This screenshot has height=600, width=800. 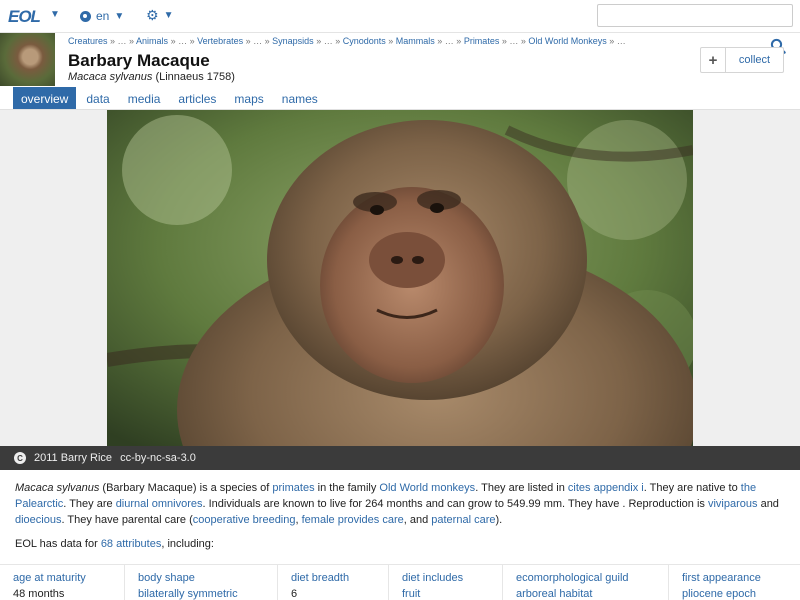 What do you see at coordinates (187, 544) in the screenshot?
I see `attributes-summary-suffix: , including:` at bounding box center [187, 544].